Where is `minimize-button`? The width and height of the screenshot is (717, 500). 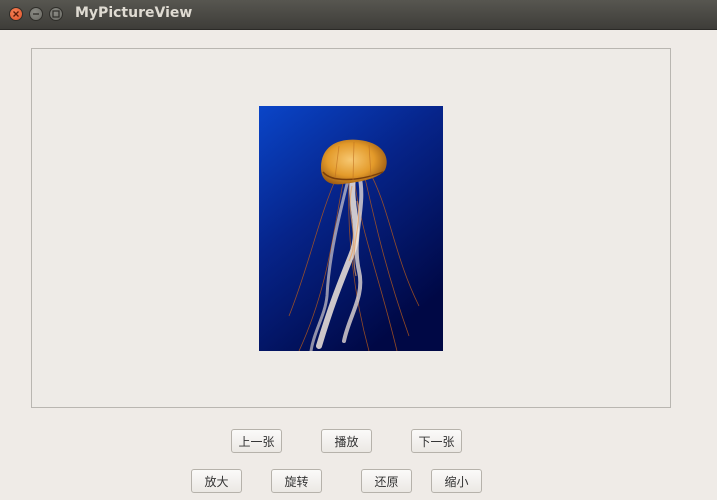 minimize-button is located at coordinates (36, 14).